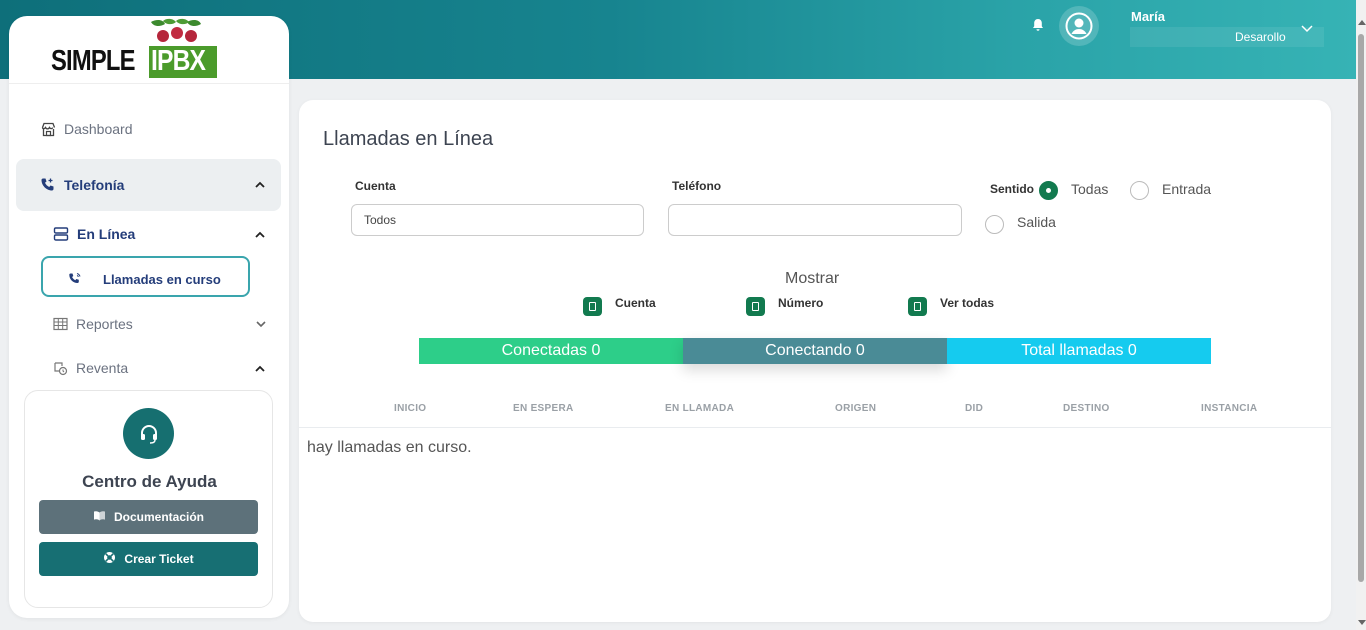 Image resolution: width=1366 pixels, height=630 pixels. I want to click on reventa-icon, so click(60, 368).